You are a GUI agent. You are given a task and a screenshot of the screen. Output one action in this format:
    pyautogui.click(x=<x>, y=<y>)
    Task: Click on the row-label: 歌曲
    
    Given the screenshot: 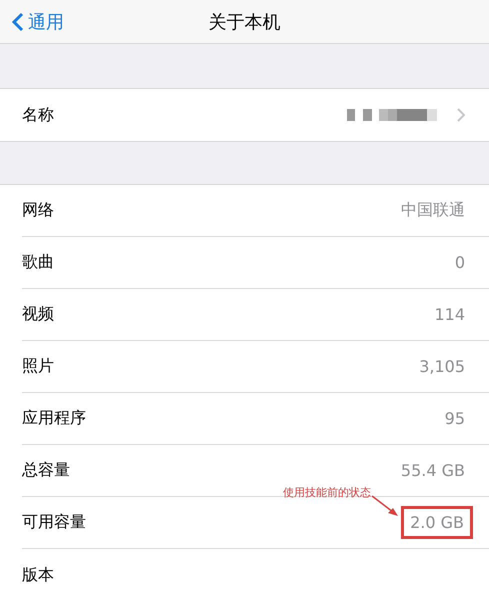 What is the action you would take?
    pyautogui.click(x=38, y=262)
    